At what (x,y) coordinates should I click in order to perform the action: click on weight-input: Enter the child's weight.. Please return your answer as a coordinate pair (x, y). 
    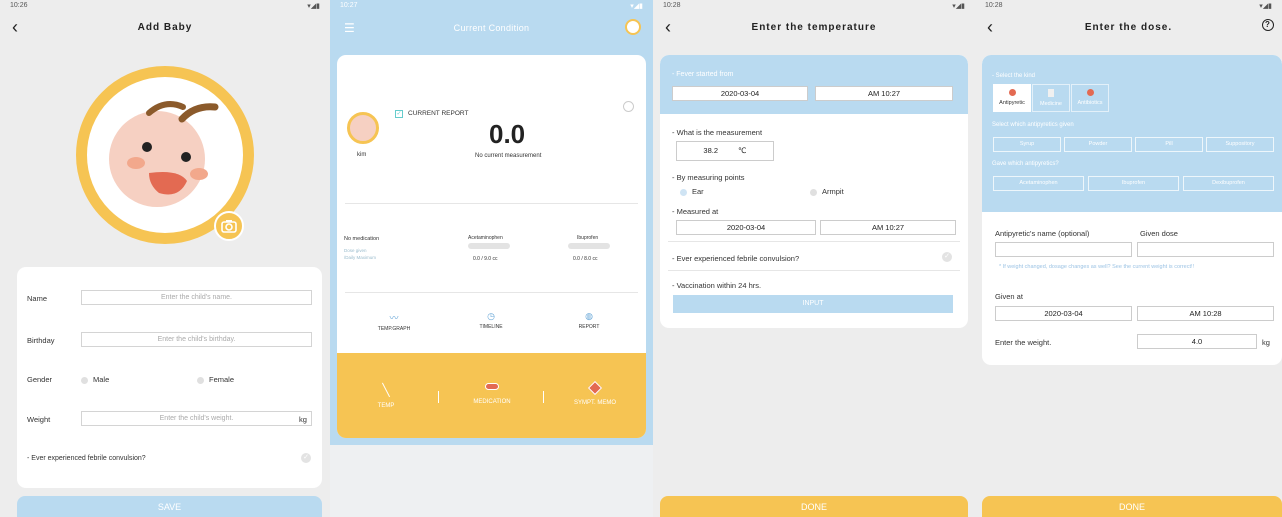
    Looking at the image, I should click on (196, 418).